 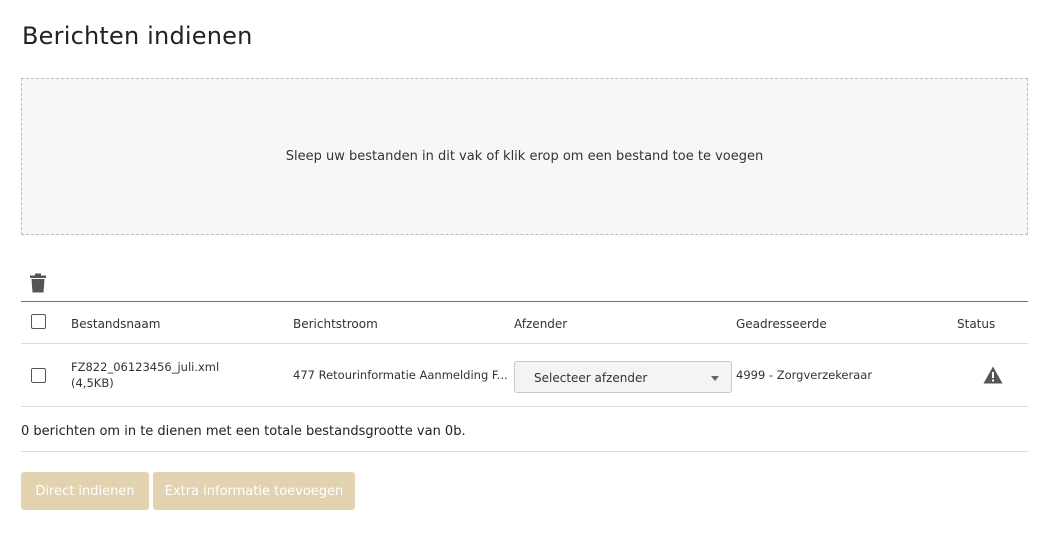 I want to click on extra-informatie-button: Extra informatie toevoegen, so click(x=254, y=491).